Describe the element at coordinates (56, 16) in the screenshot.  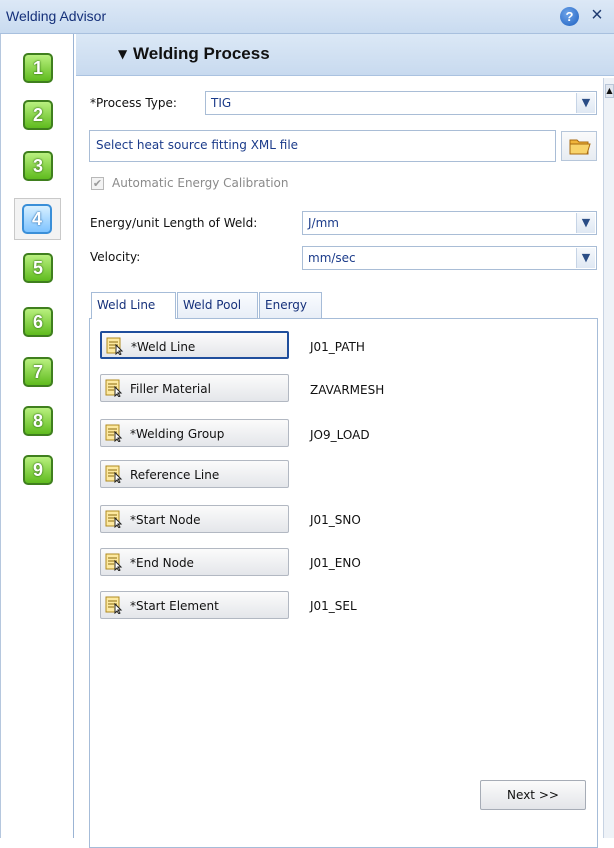
I see `window-title: Welding Advisor` at that location.